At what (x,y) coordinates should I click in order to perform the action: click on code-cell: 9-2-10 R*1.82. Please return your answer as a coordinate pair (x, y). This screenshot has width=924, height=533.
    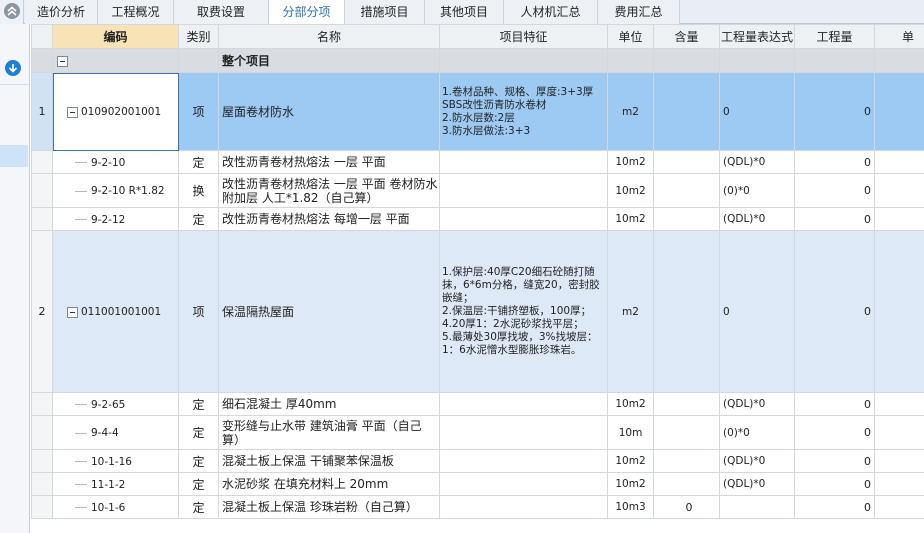
    Looking at the image, I should click on (115, 190).